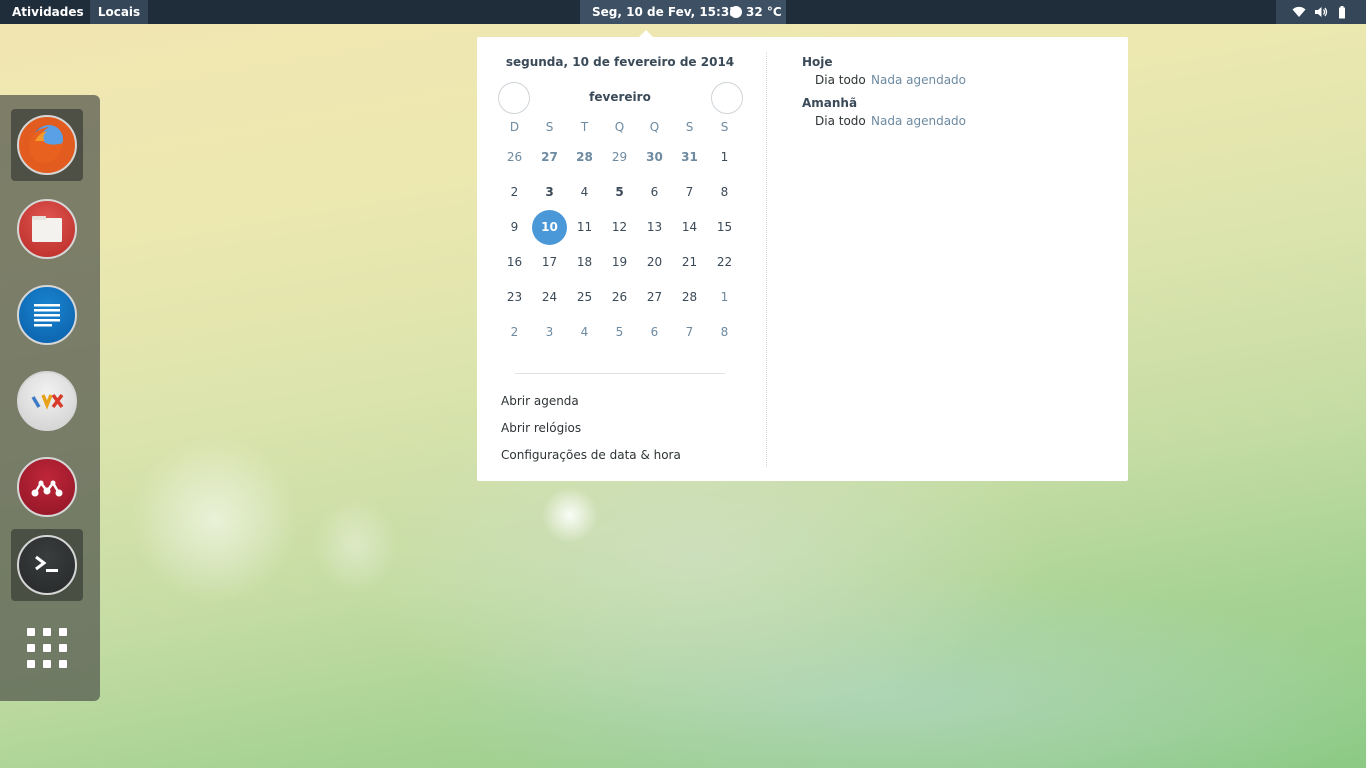  I want to click on app-grid-icon, so click(47, 648).